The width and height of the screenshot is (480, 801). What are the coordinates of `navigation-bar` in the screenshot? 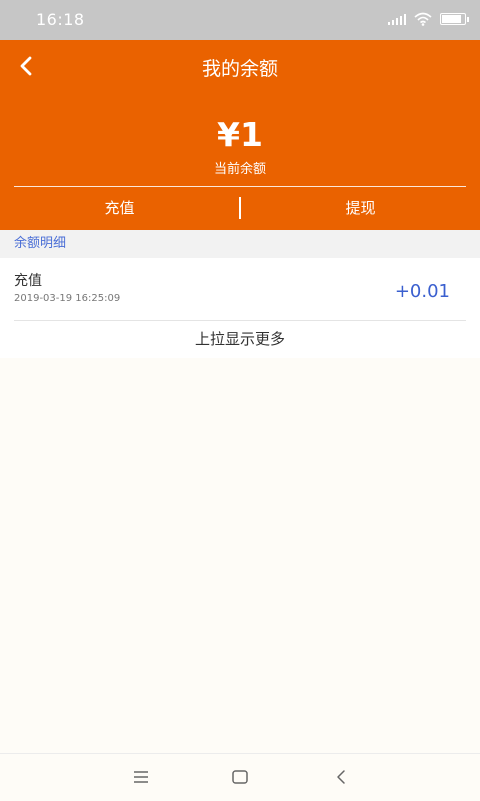 It's located at (240, 777).